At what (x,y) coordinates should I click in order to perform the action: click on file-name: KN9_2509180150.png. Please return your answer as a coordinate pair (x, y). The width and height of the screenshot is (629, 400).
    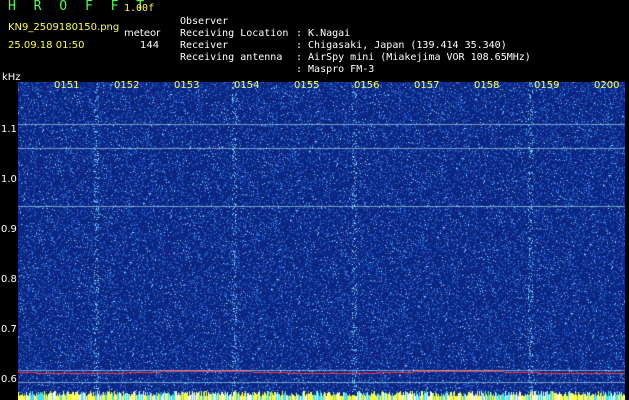
    Looking at the image, I should click on (64, 27).